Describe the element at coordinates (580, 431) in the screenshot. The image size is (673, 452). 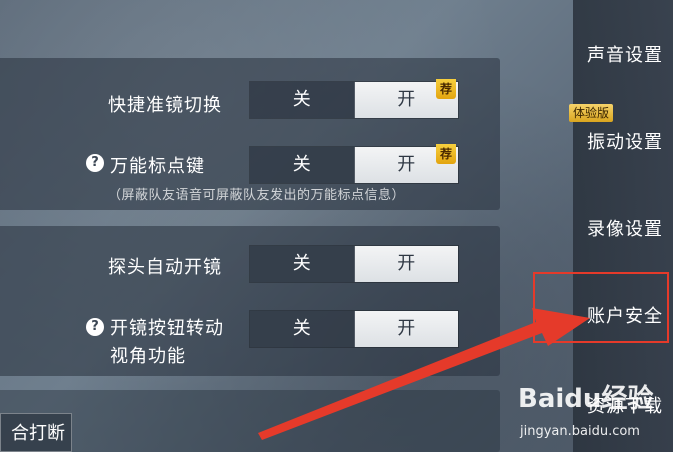
I see `baidu-watermark-url: jingyan.baidu.com` at that location.